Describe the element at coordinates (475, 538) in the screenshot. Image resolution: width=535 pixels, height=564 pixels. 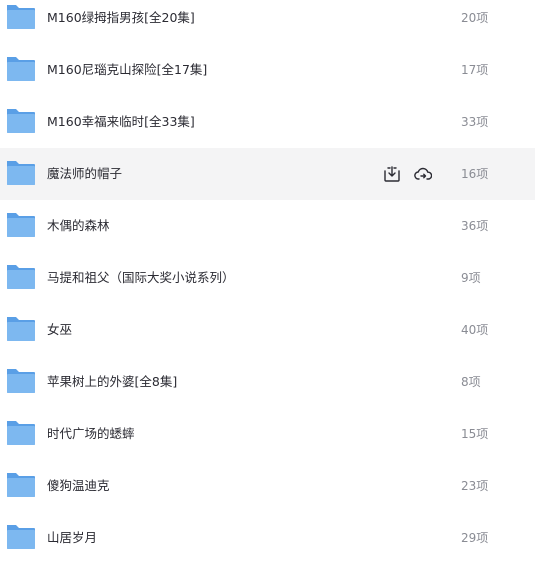
I see `item-count: 29项` at that location.